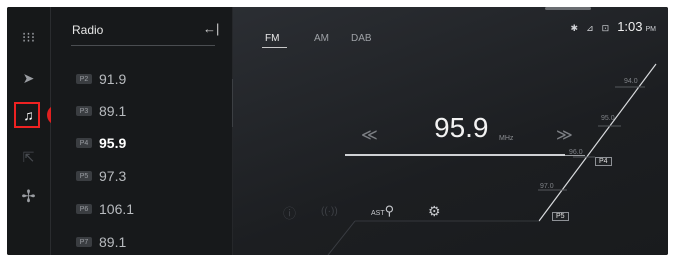 The image size is (674, 258). I want to click on phone-exit-icon: ⇱, so click(28, 157).